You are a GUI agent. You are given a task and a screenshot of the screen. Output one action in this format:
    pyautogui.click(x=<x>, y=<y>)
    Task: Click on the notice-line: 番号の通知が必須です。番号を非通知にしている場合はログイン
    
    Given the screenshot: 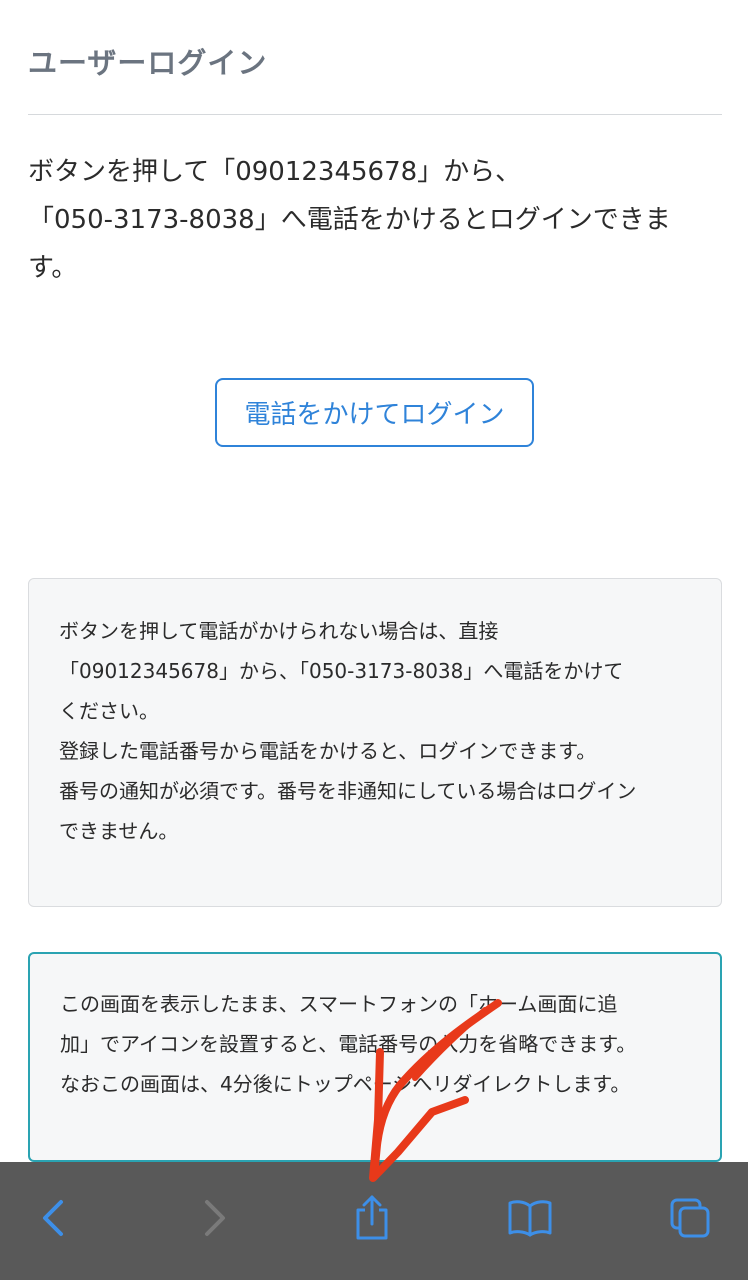 What is the action you would take?
    pyautogui.click(x=348, y=791)
    